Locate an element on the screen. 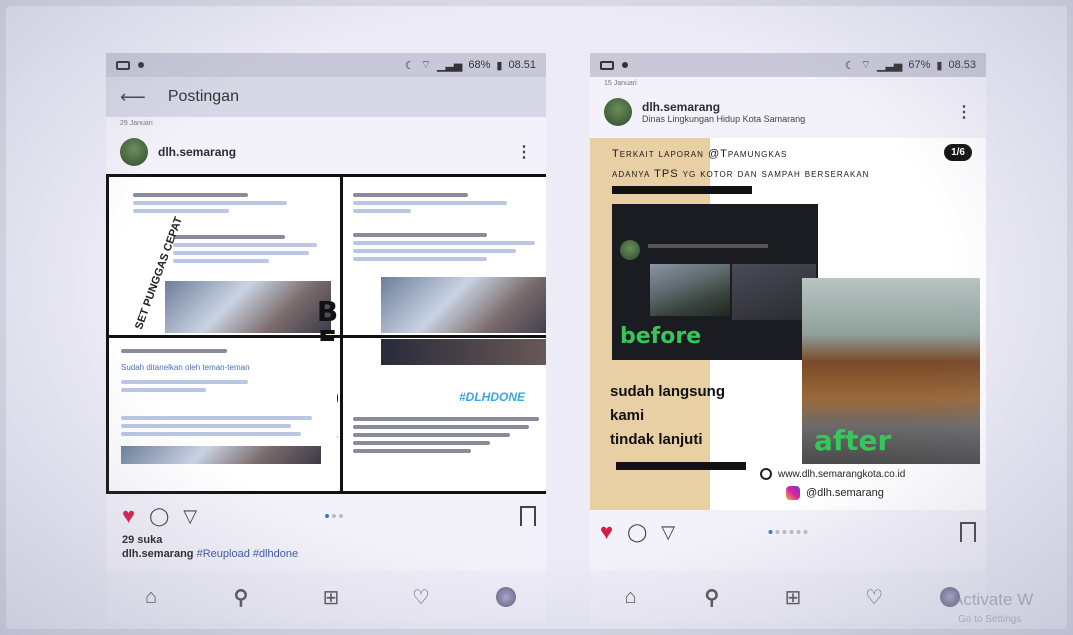 The height and width of the screenshot is (635, 1073). hashtag-label: #DLHDONE is located at coordinates (492, 397).